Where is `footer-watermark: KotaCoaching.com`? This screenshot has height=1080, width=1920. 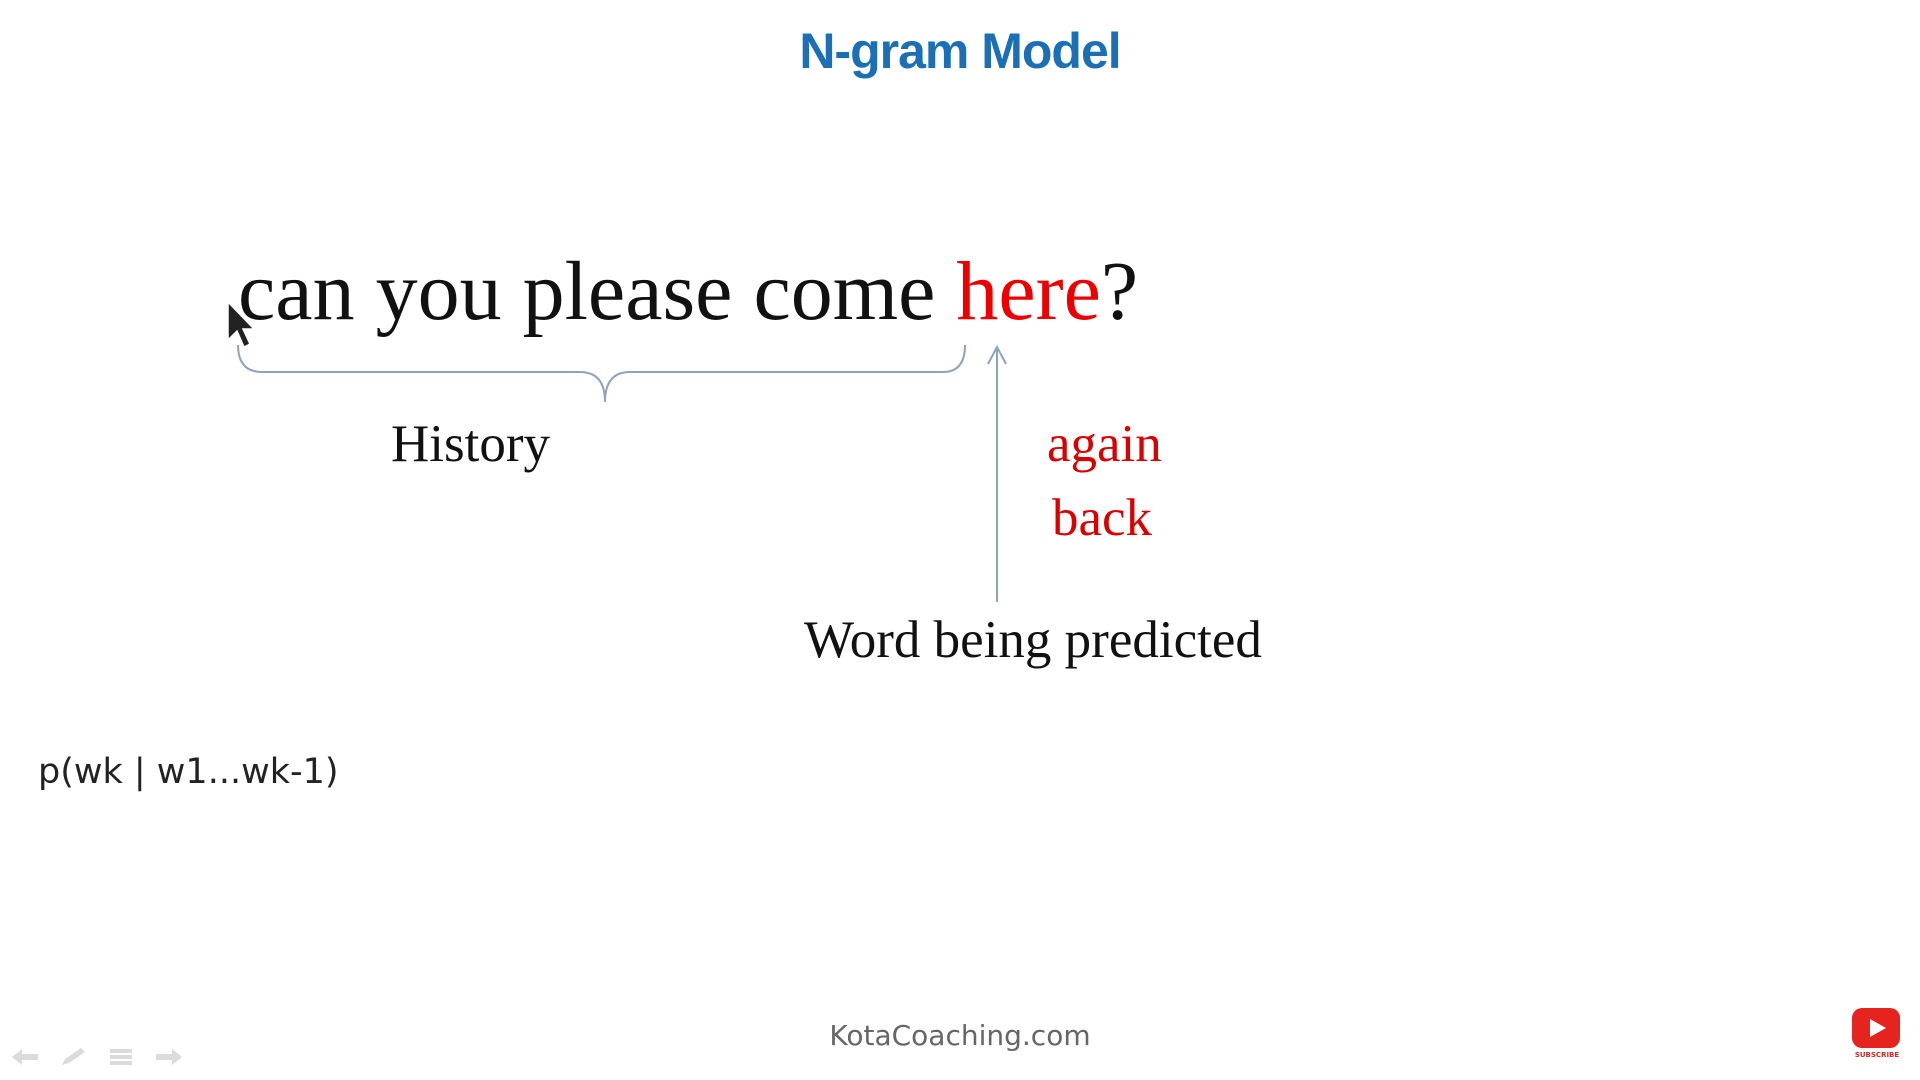 footer-watermark: KotaCoaching.com is located at coordinates (960, 1035).